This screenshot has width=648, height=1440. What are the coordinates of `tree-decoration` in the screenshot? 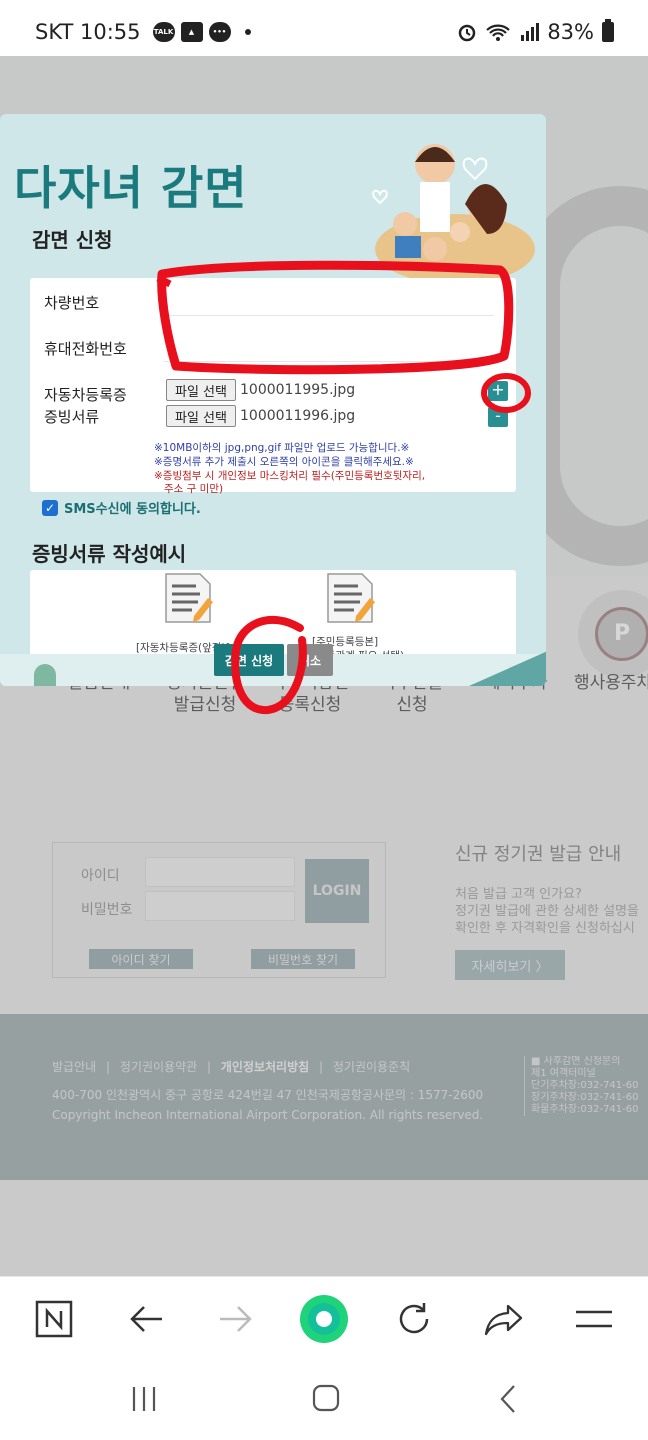 It's located at (45, 675).